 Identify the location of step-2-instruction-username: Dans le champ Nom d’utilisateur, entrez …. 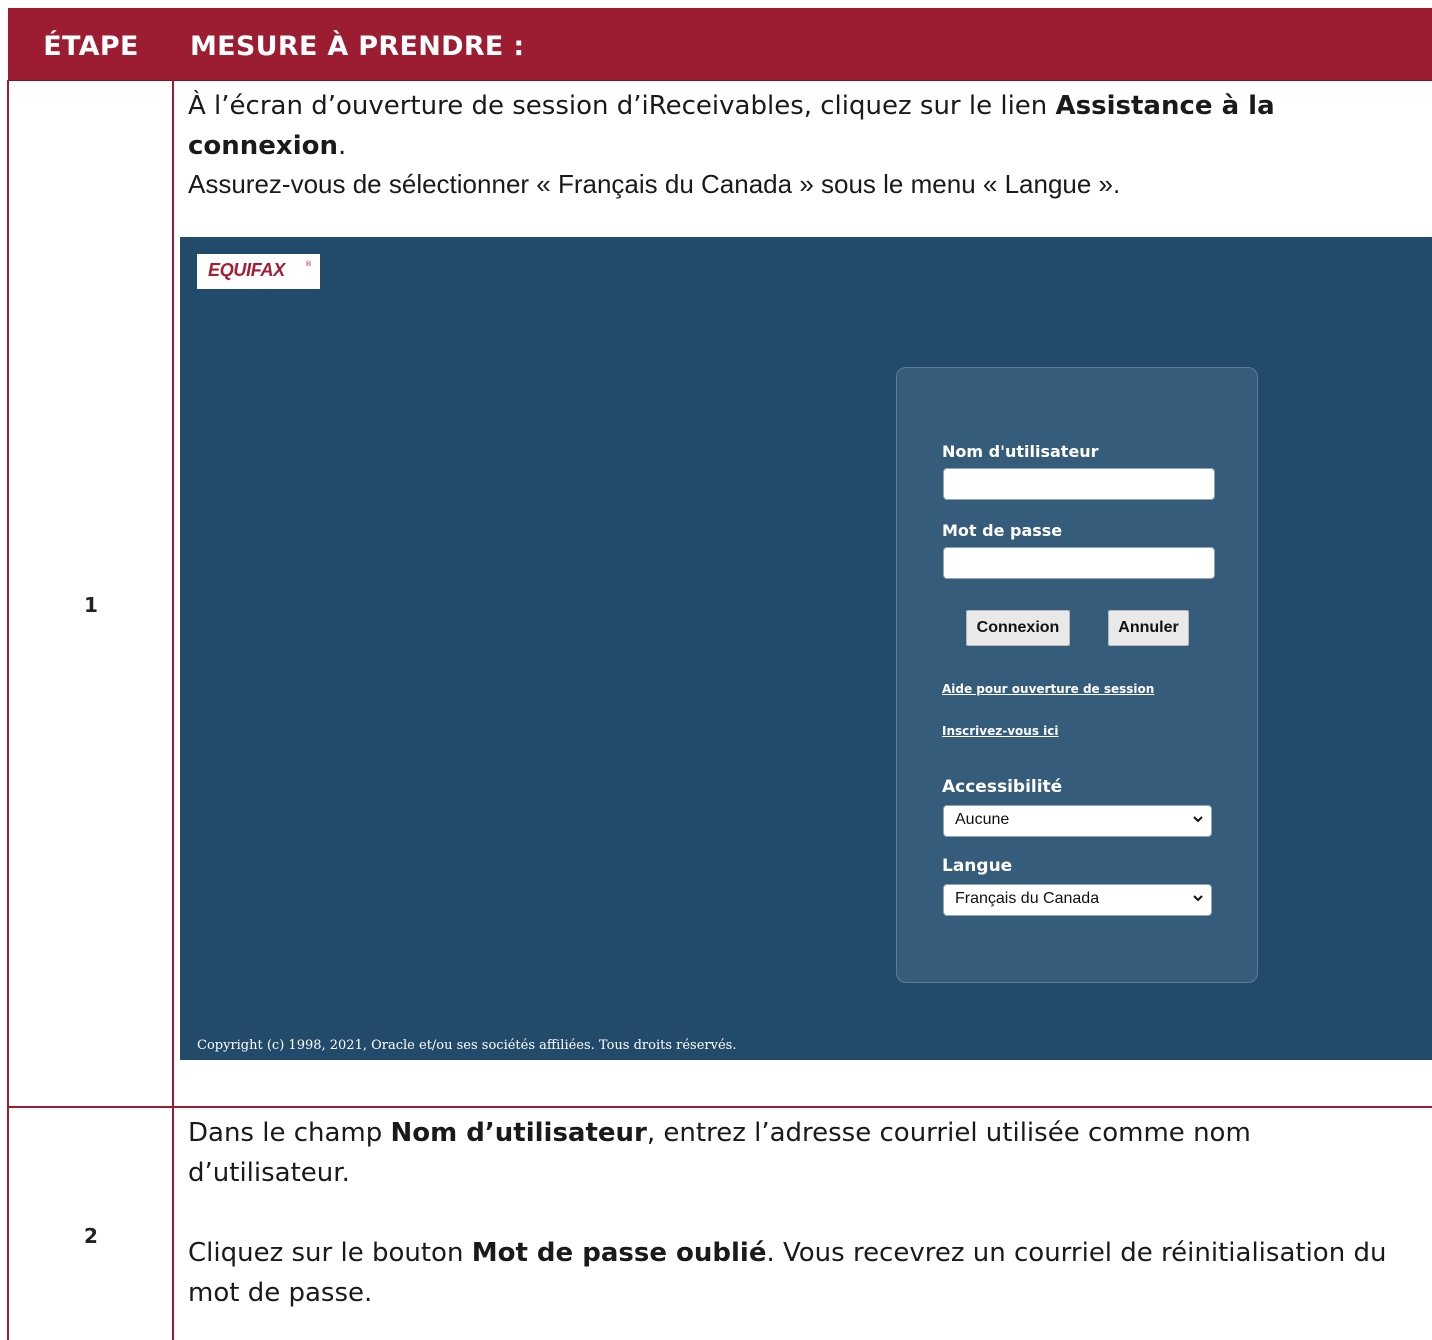
(803, 1153).